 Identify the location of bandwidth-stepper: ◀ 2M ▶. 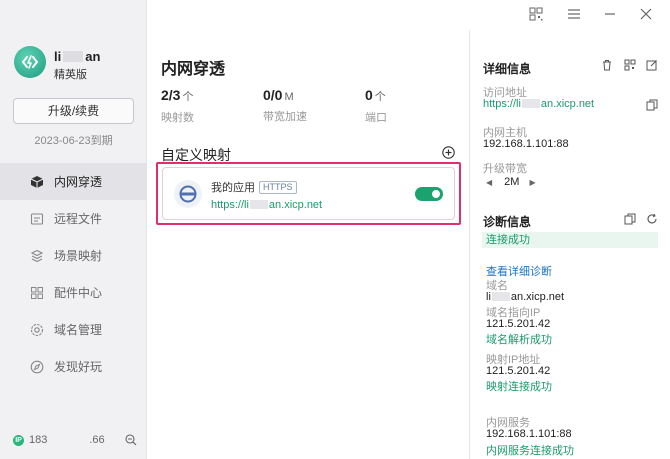
(511, 182).